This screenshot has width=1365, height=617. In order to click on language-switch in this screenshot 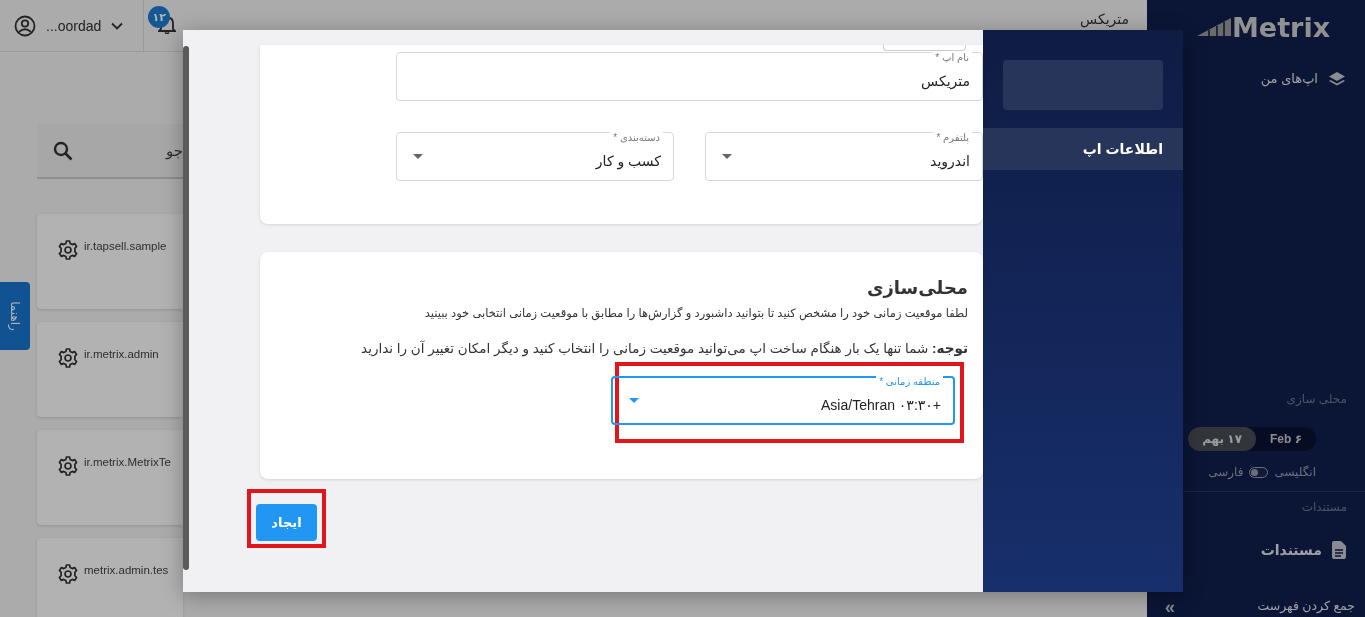, I will do `click(1259, 472)`.